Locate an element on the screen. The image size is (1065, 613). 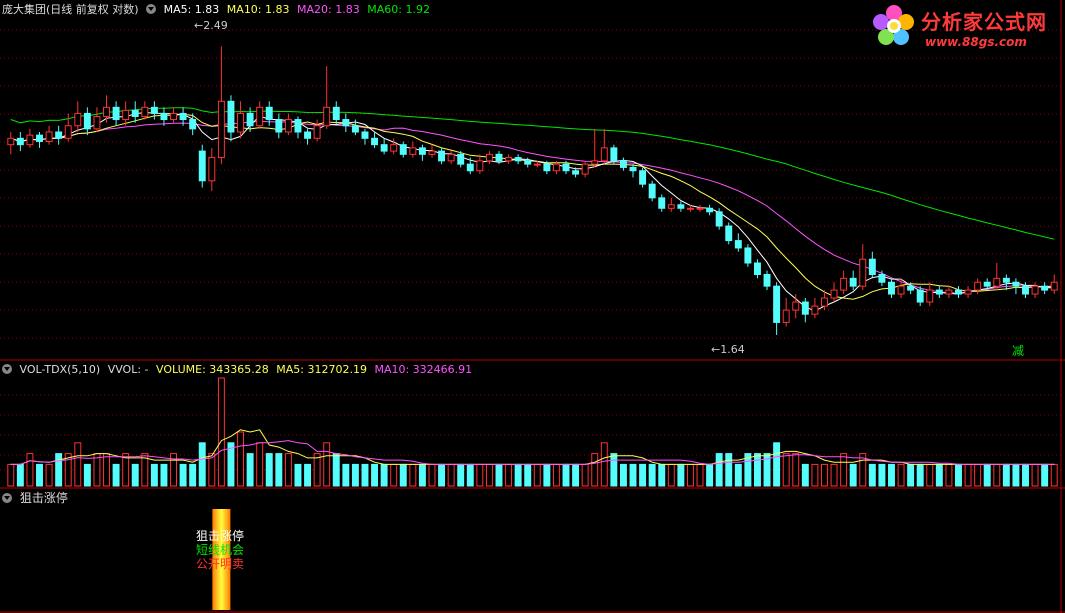
volume-ma10-line is located at coordinates (532, 452).